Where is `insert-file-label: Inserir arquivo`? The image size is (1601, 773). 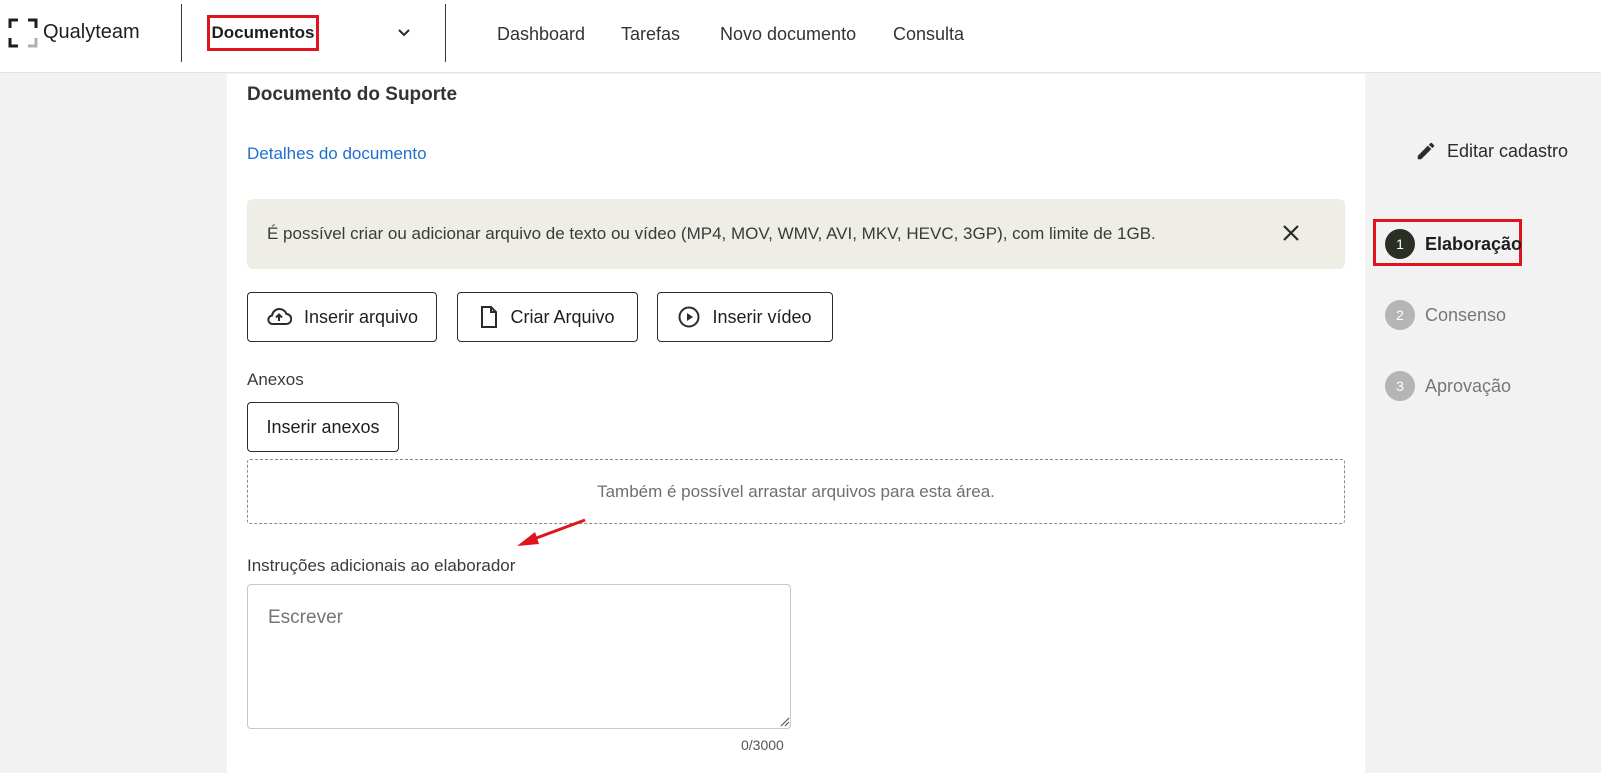
insert-file-label: Inserir arquivo is located at coordinates (361, 316).